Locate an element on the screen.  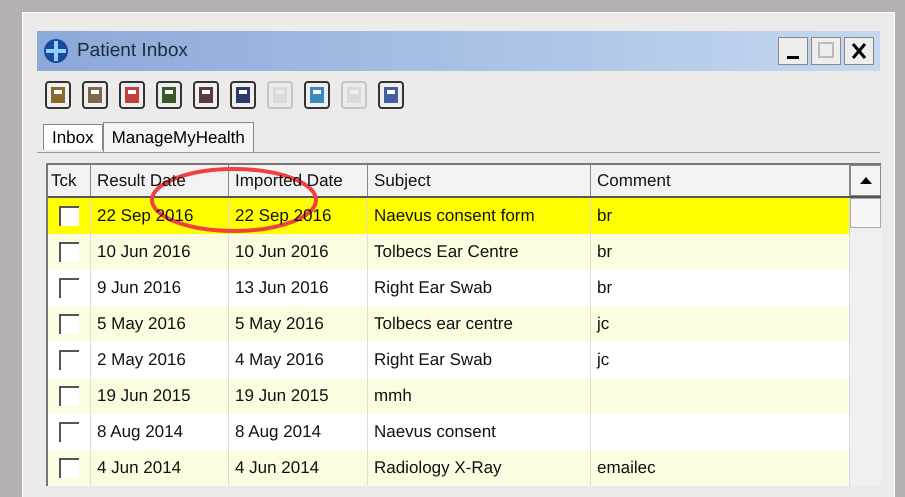
table-cell-text: emailec is located at coordinates (626, 468).